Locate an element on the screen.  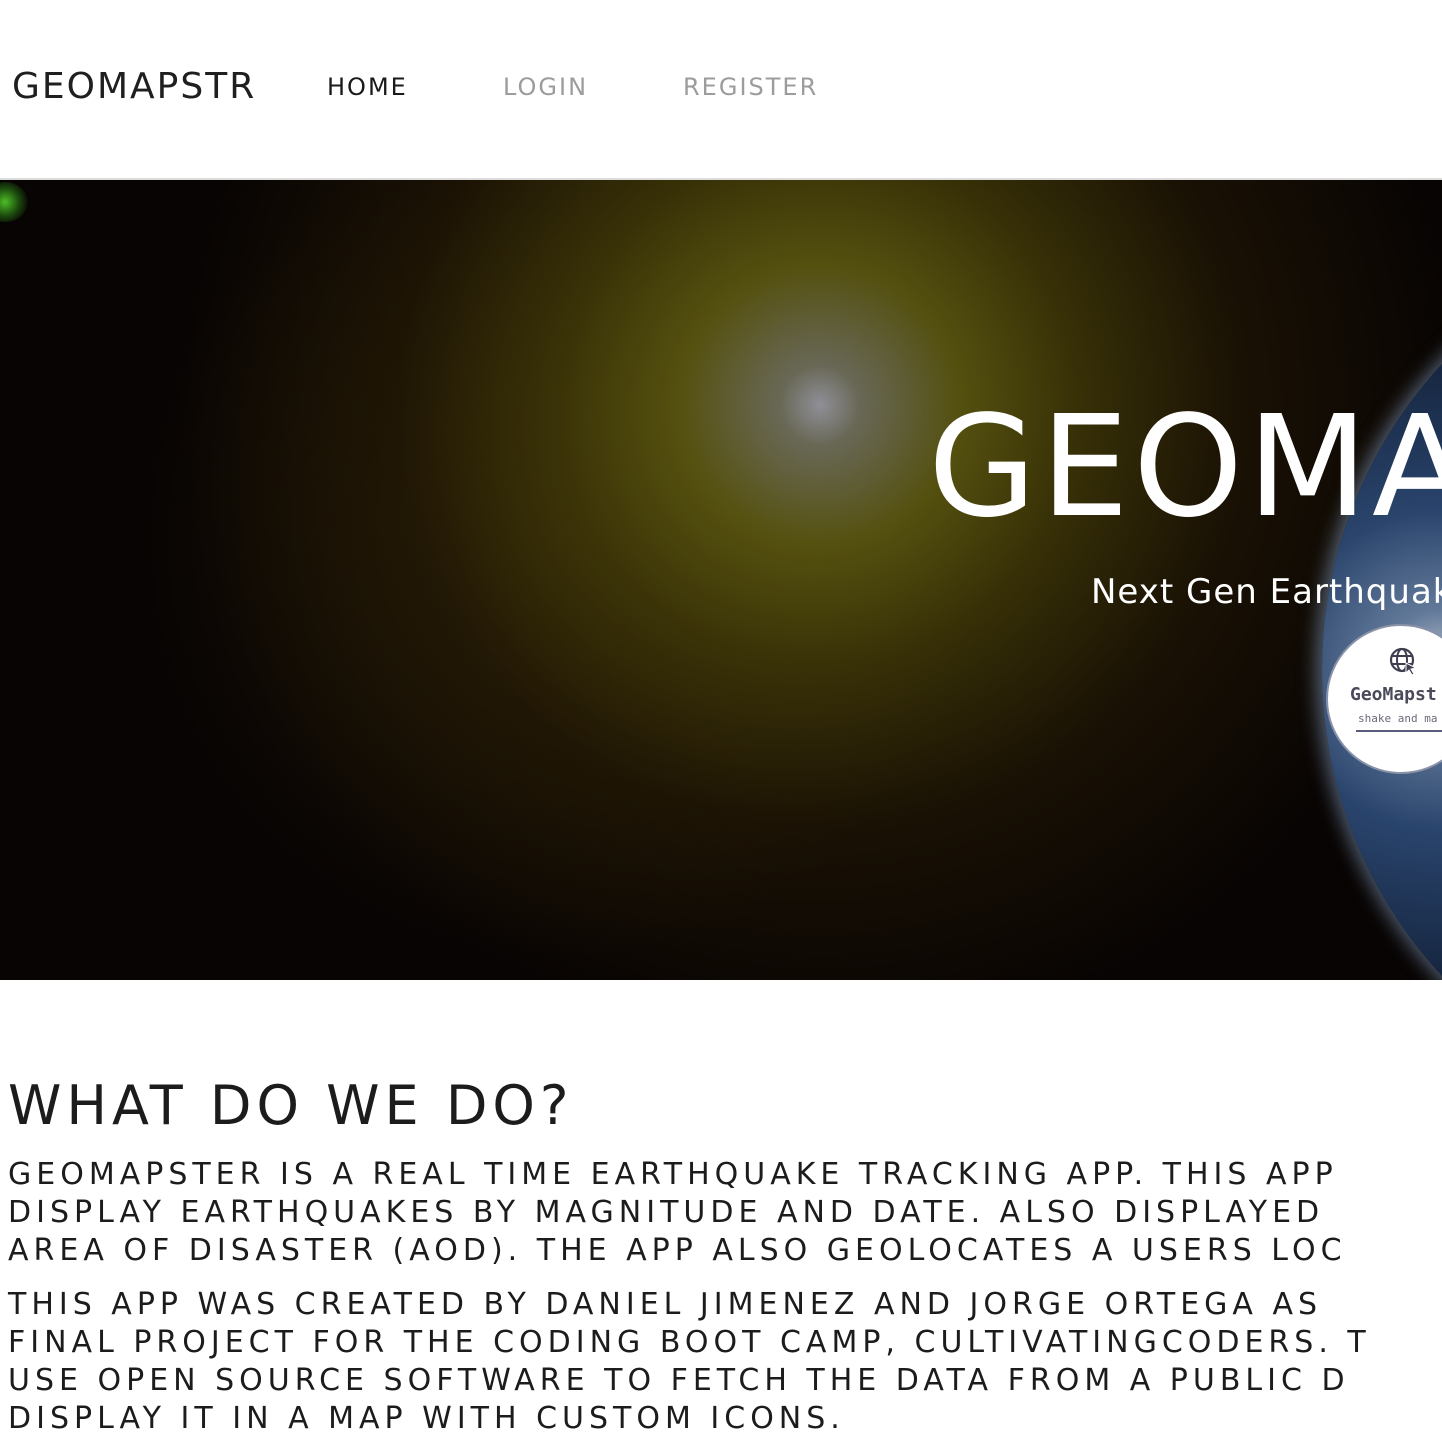
brand-logo-link: GEOMAPSTR is located at coordinates (134, 87).